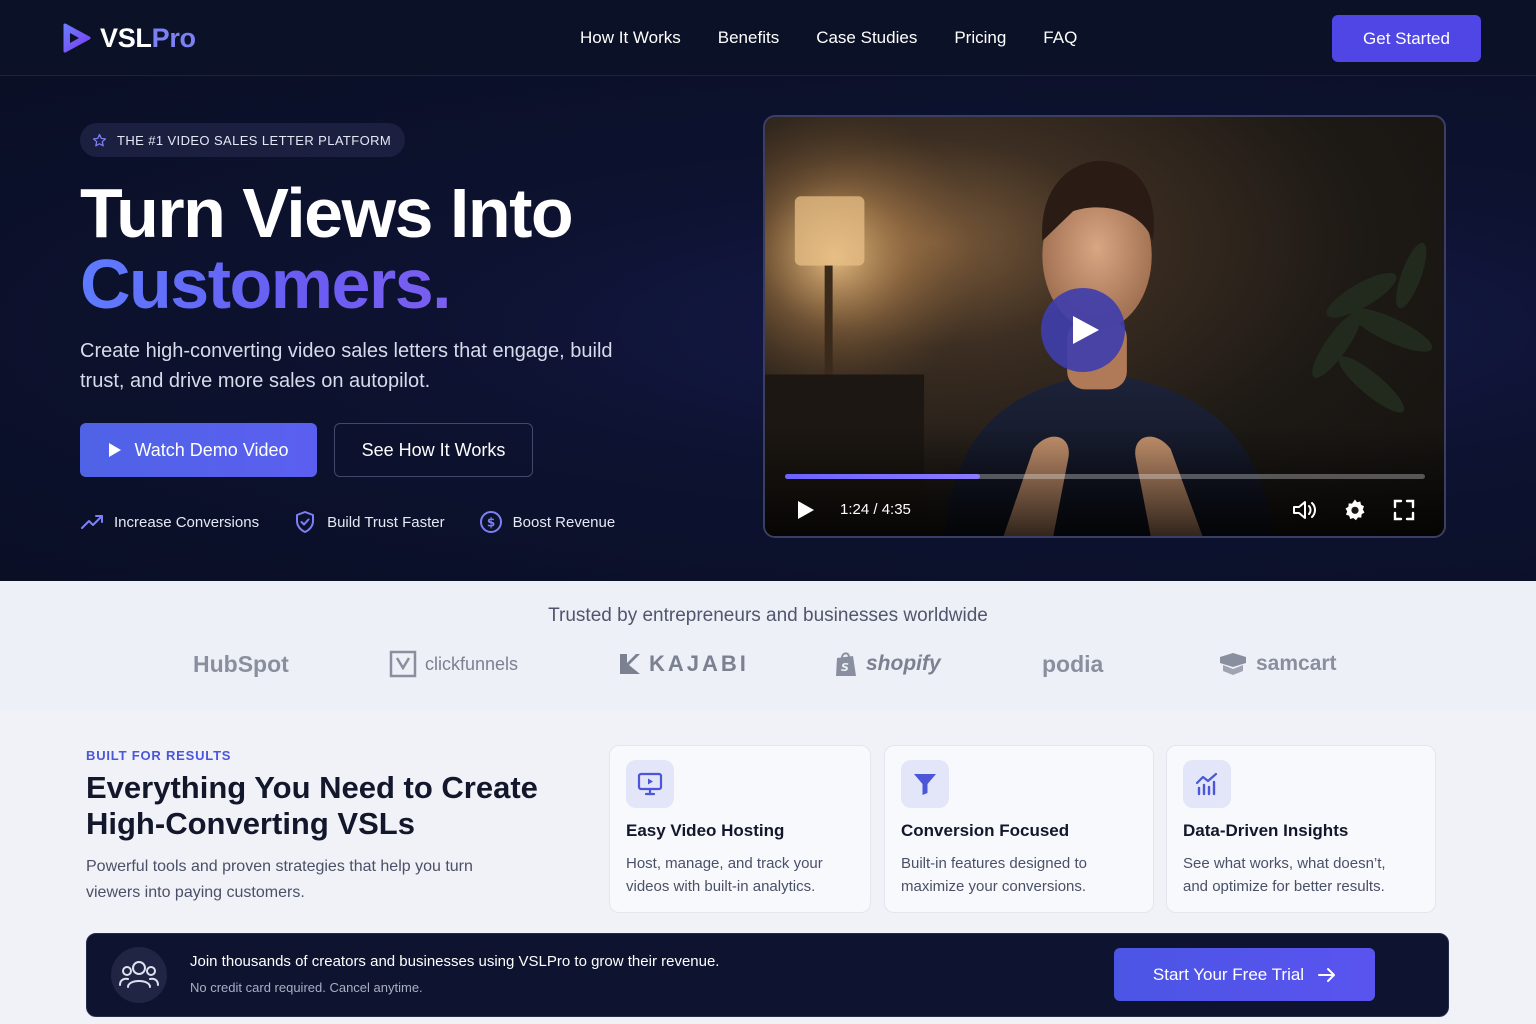  I want to click on monitor-play-icon, so click(650, 784).